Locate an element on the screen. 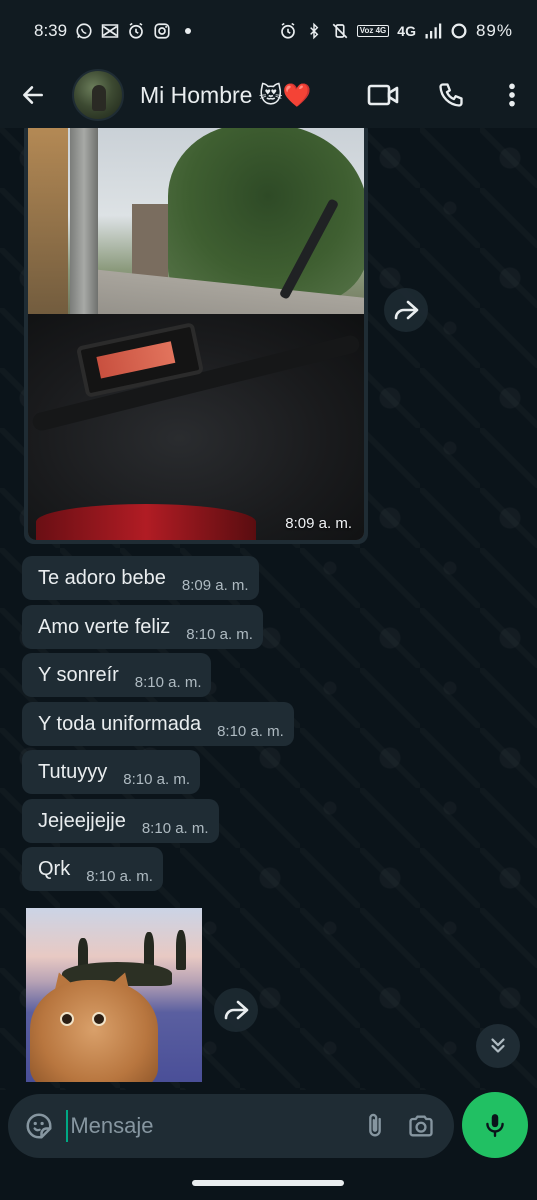  battery-percent: 89% is located at coordinates (494, 30).